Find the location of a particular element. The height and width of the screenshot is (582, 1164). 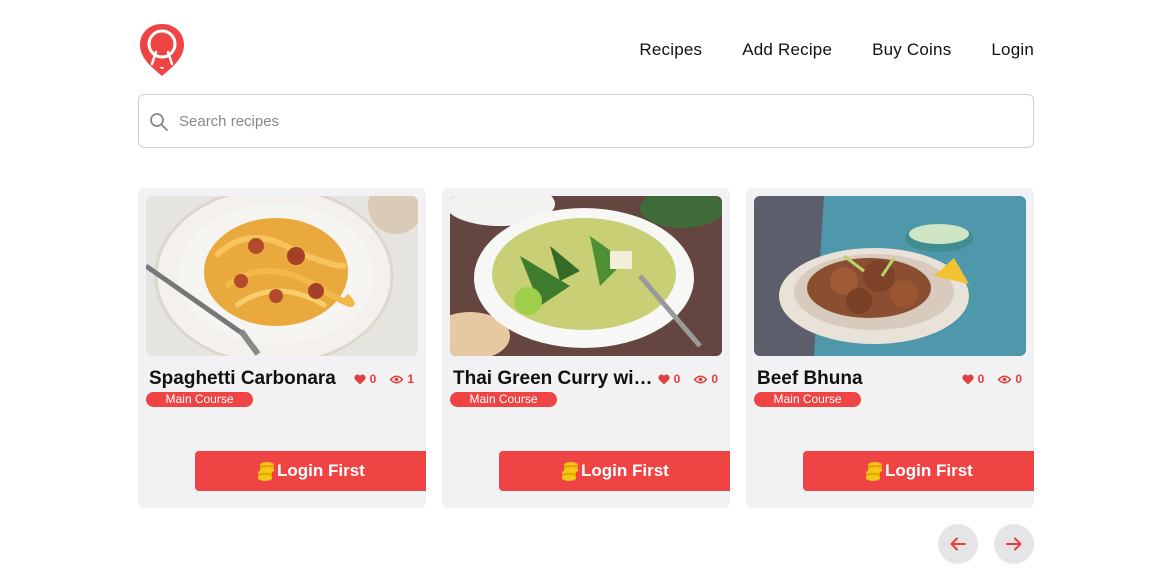

nav-buy-coins: Buy Coins is located at coordinates (911, 50).